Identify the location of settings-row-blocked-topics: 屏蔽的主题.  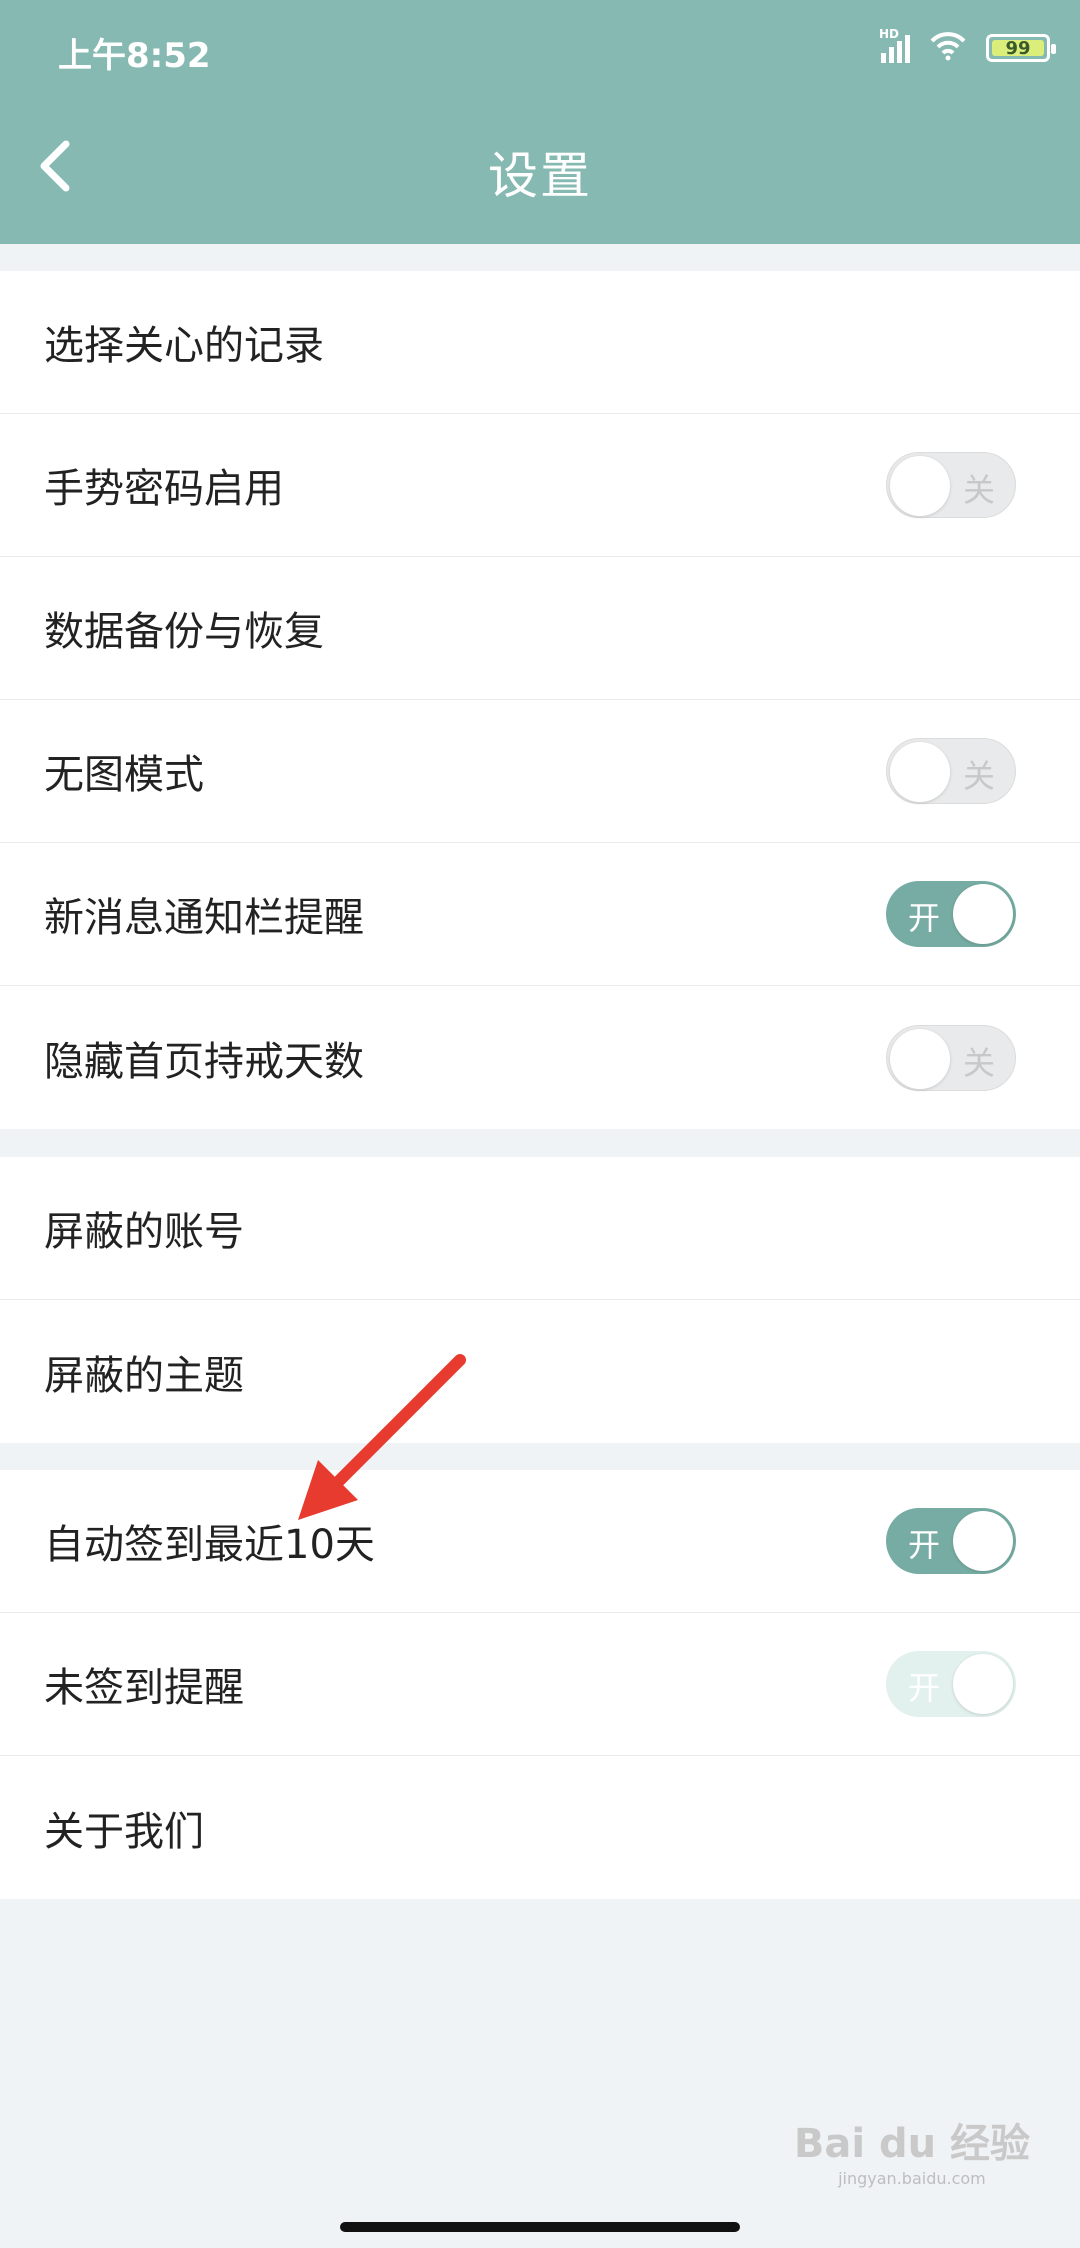
(540, 1371).